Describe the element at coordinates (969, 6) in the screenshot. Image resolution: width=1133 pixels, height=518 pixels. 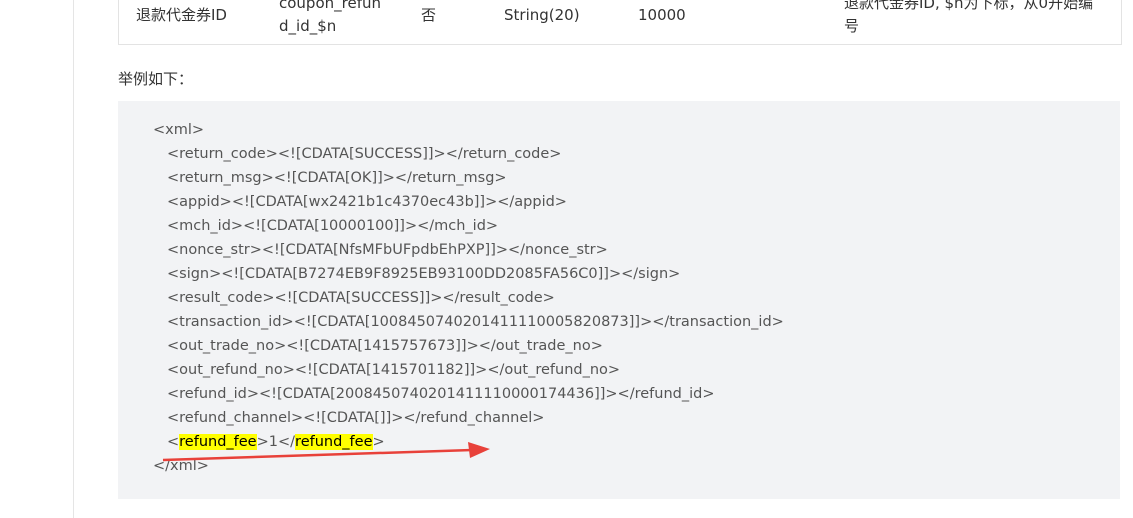
I see `param-description-line1: 退款代金券ID, $n为下标，从0开始编` at that location.